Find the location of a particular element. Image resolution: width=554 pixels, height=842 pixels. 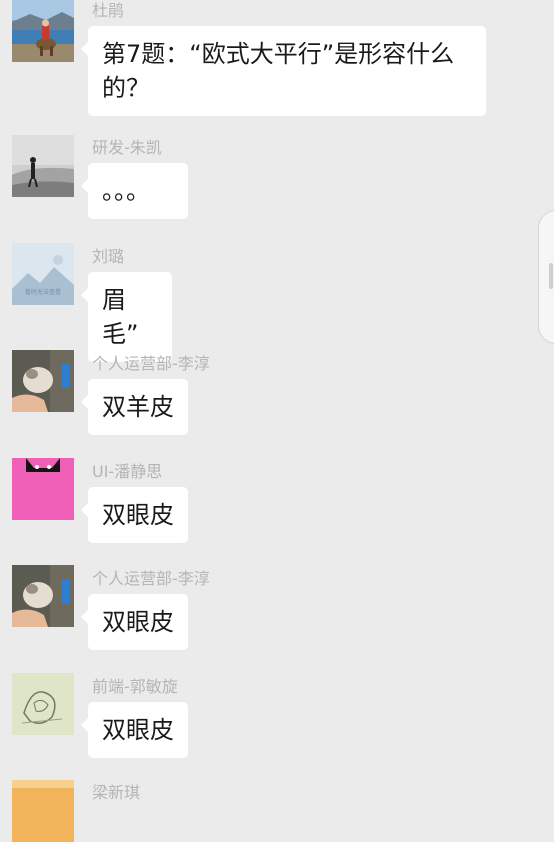

side-scroll-handle is located at coordinates (546, 277).